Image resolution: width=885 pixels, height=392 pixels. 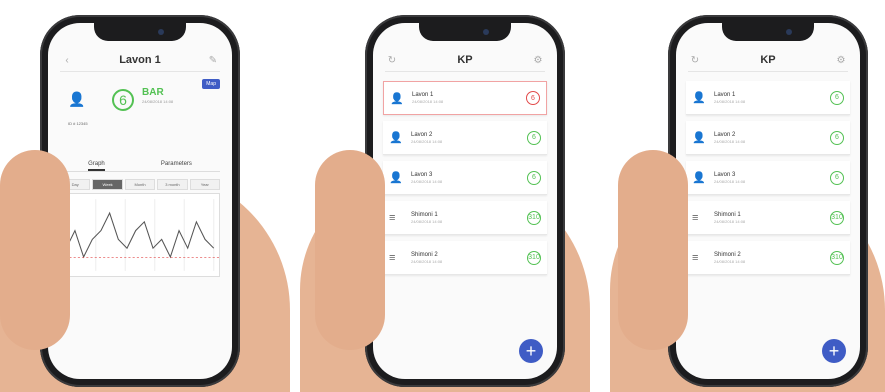 I want to click on thumb-mid, so click(x=350, y=250).